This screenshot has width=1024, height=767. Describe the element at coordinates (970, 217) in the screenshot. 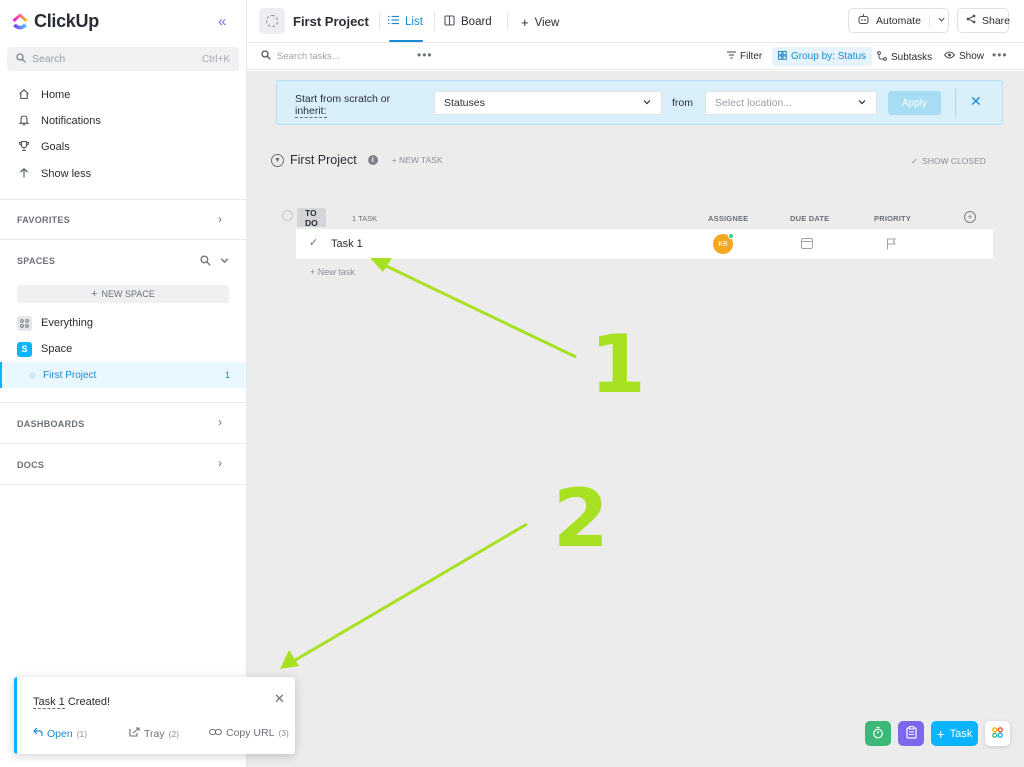

I see `add-column-icon: +` at that location.